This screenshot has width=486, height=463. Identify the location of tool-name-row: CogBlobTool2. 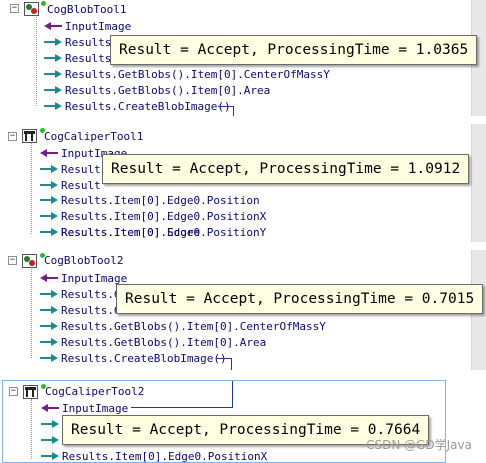
(83, 260).